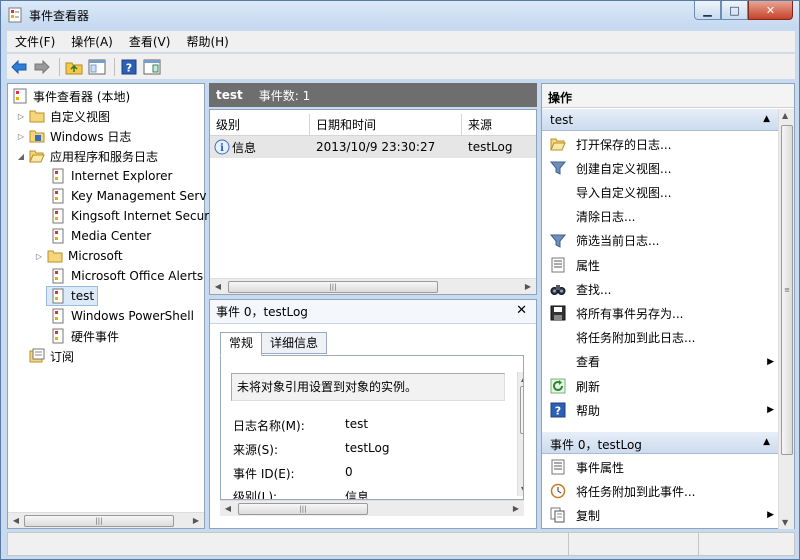  Describe the element at coordinates (588, 410) in the screenshot. I see `action-label: 帮助` at that location.